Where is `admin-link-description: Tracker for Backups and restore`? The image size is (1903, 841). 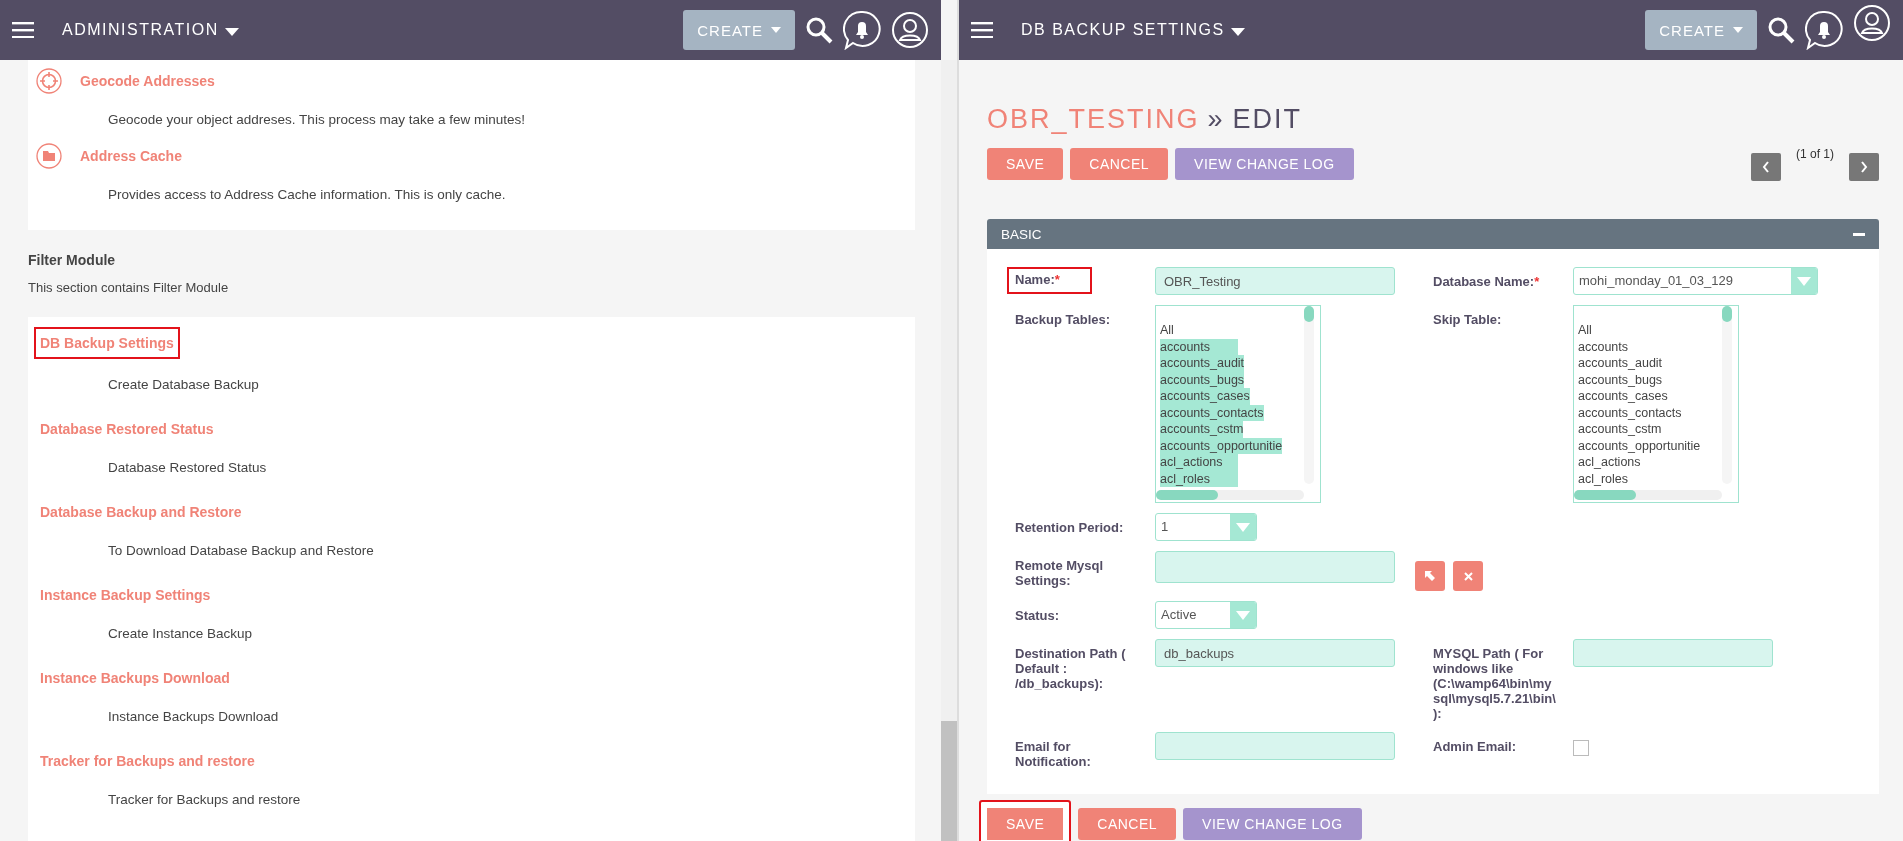 admin-link-description: Tracker for Backups and restore is located at coordinates (204, 799).